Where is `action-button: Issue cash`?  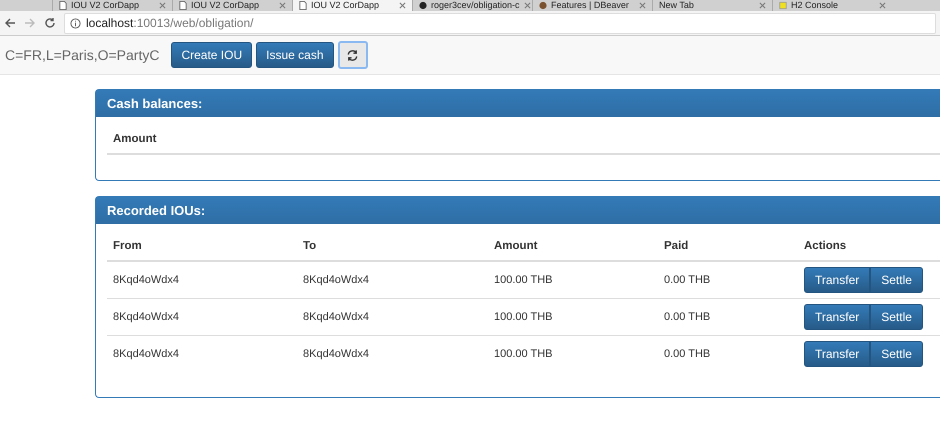 action-button: Issue cash is located at coordinates (295, 55).